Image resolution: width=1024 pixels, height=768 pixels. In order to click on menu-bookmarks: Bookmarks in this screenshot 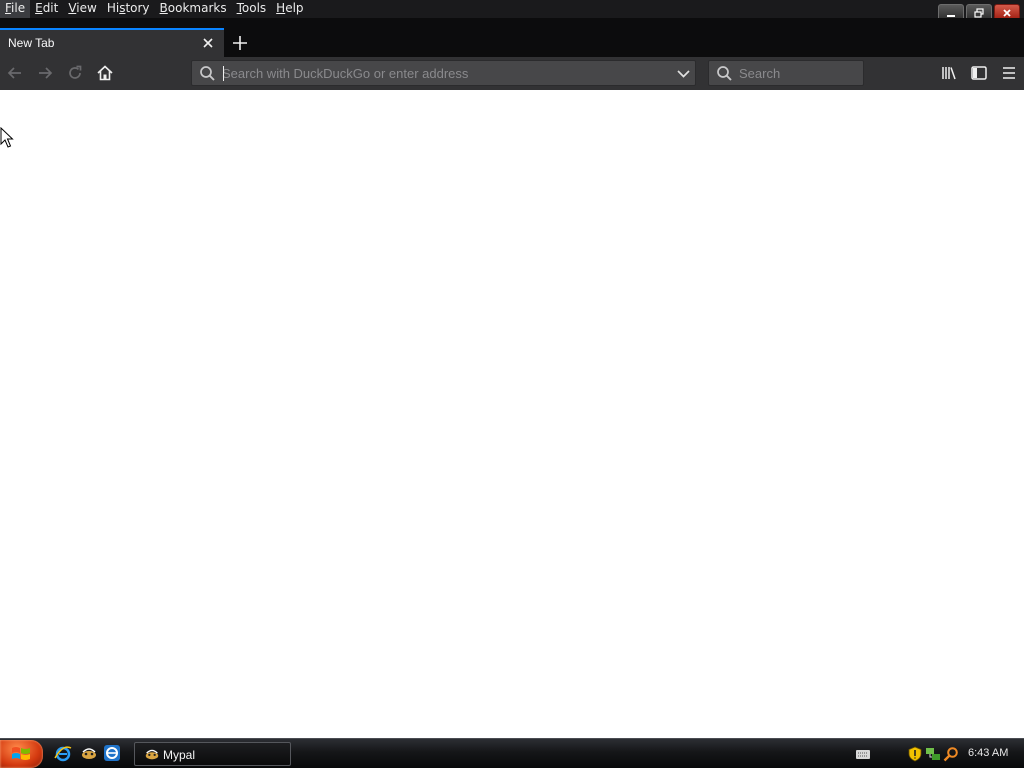, I will do `click(193, 9)`.